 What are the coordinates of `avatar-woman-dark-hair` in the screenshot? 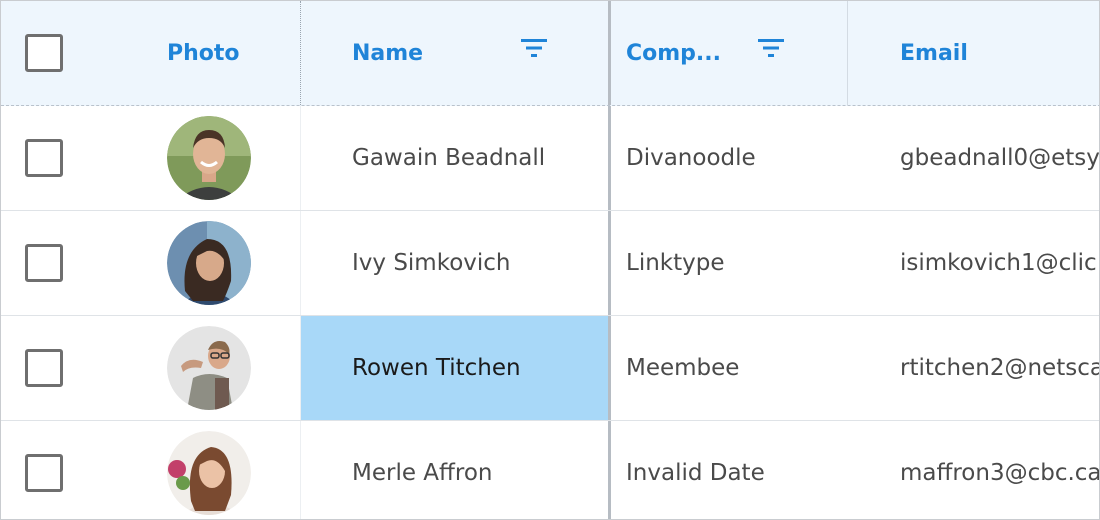 It's located at (209, 263).